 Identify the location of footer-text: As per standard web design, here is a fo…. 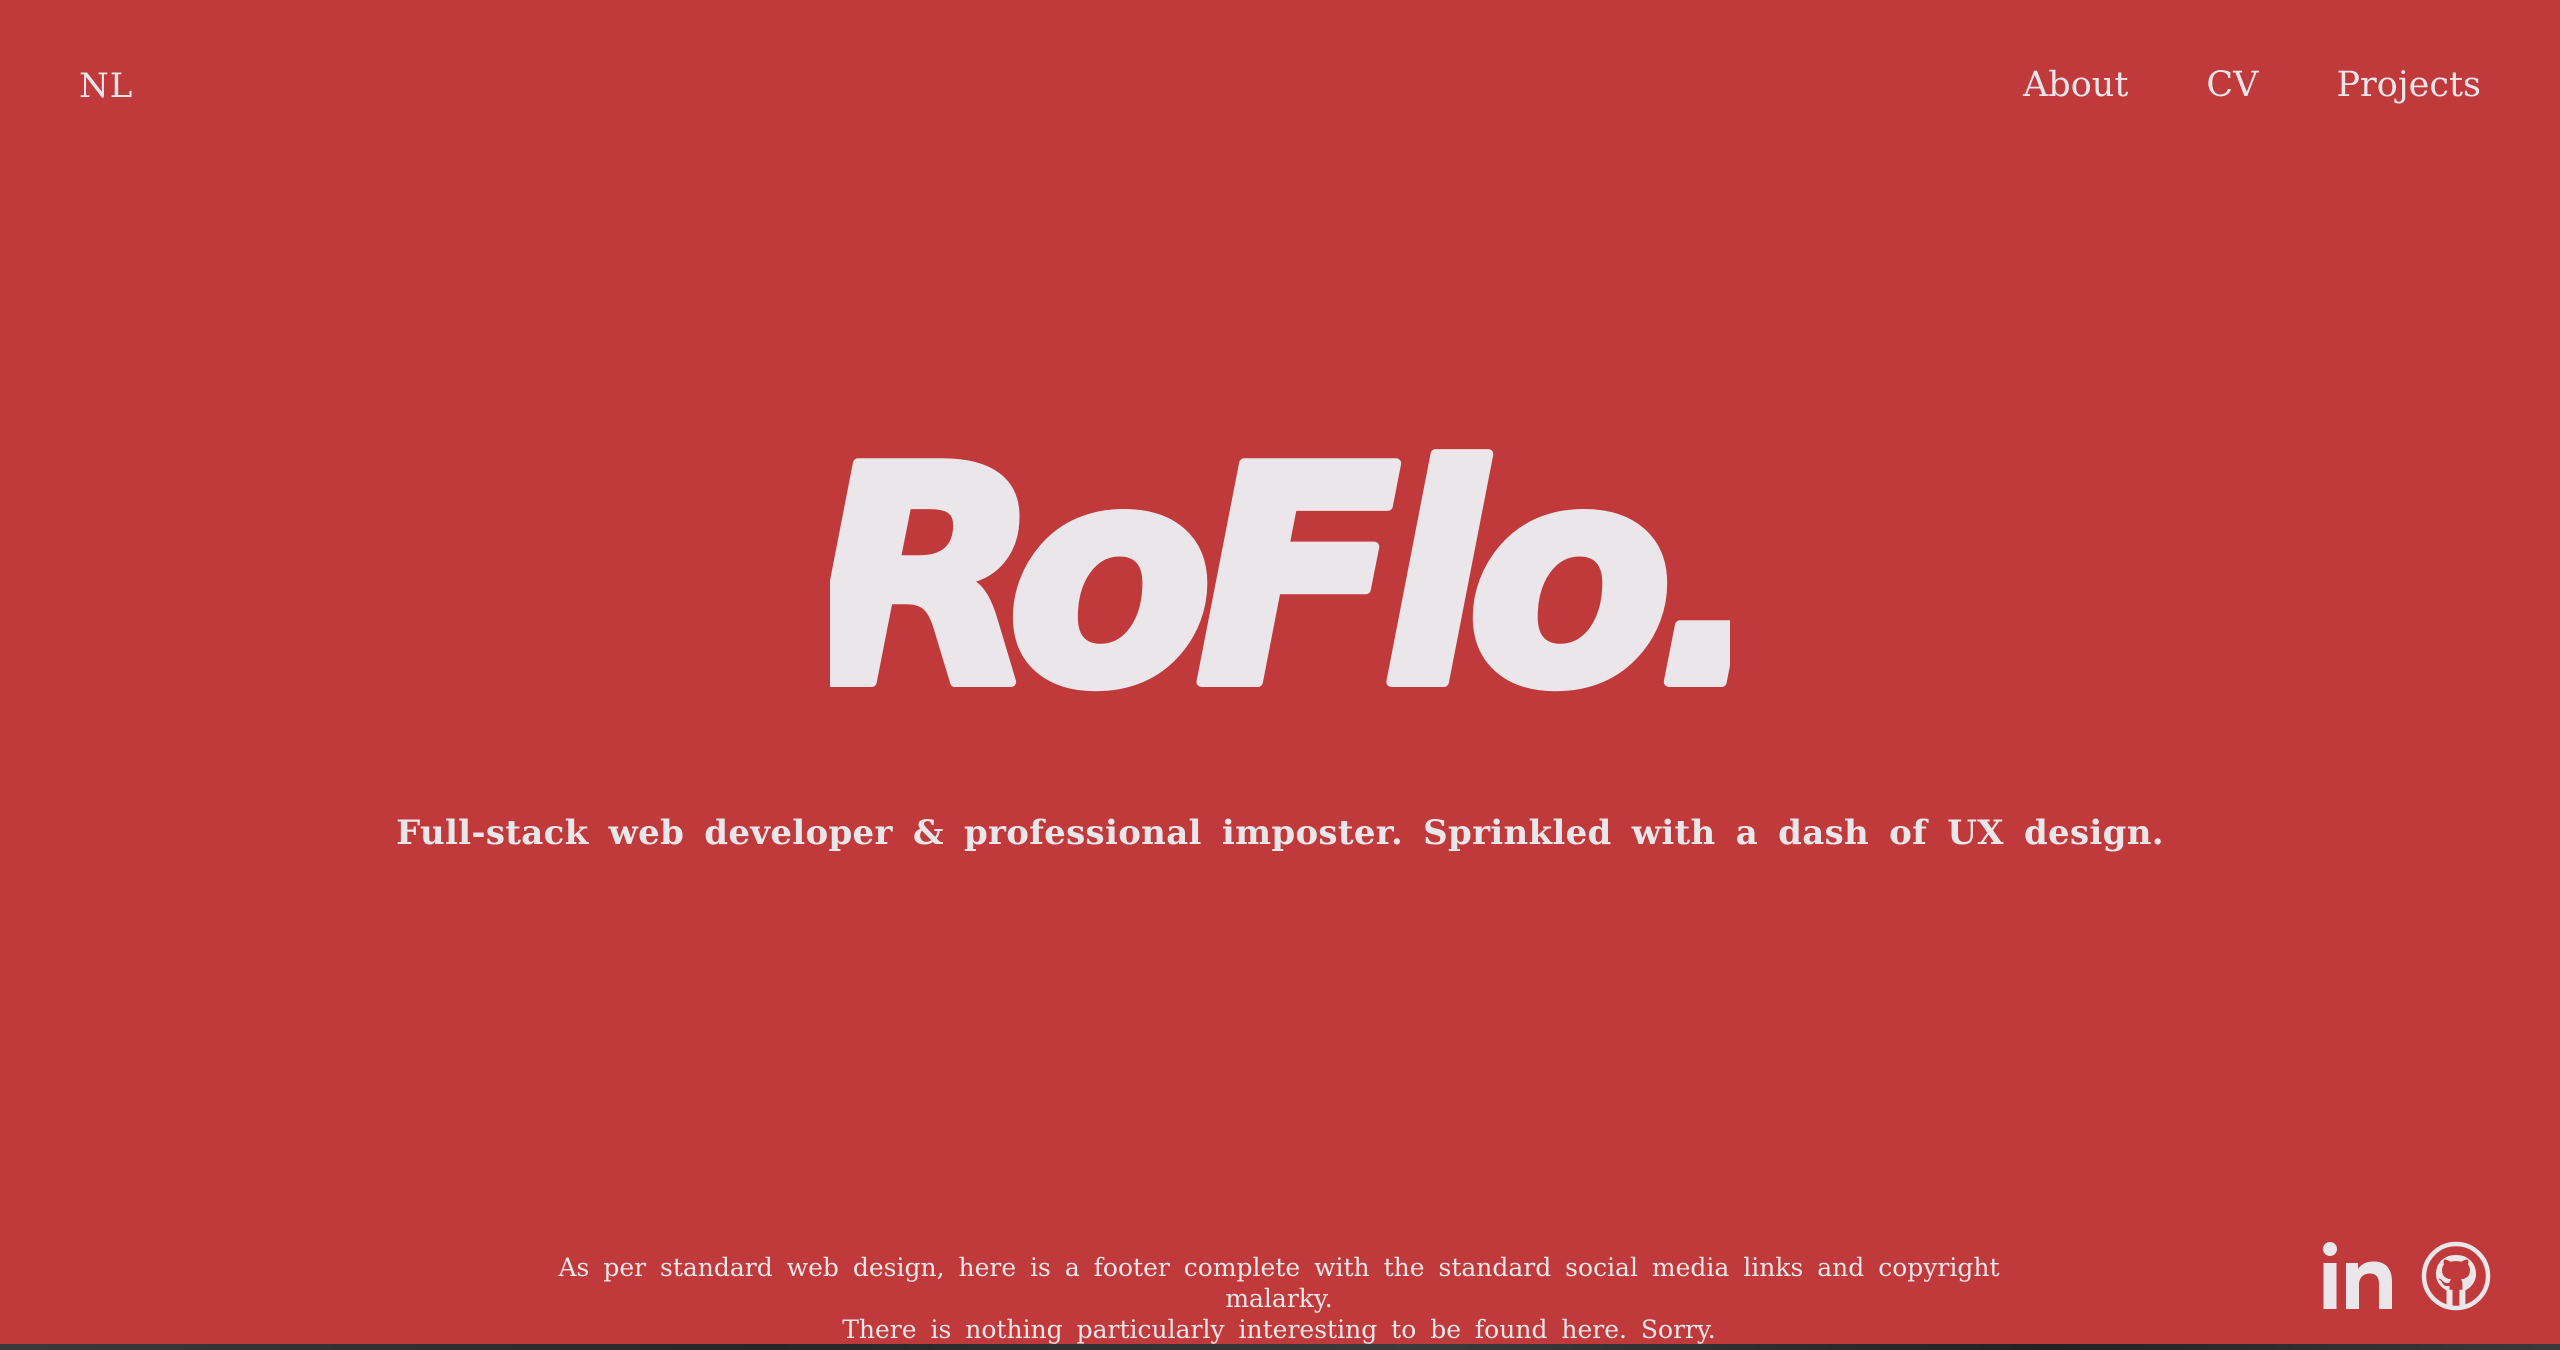
(1279, 1298).